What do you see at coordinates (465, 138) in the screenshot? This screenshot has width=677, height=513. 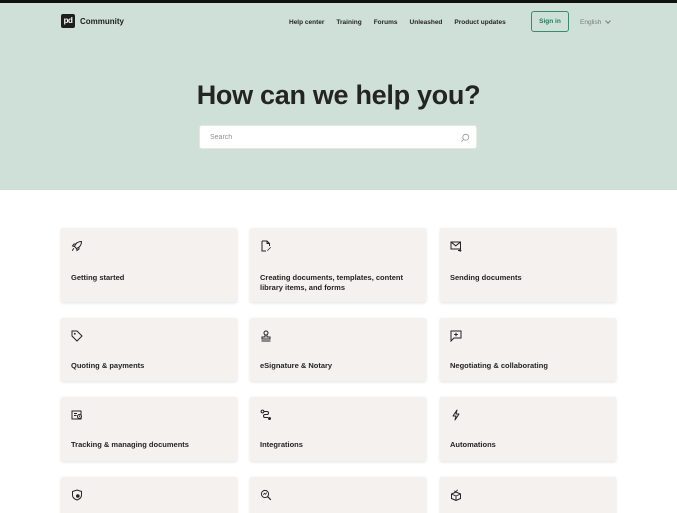 I see `search-icon` at bounding box center [465, 138].